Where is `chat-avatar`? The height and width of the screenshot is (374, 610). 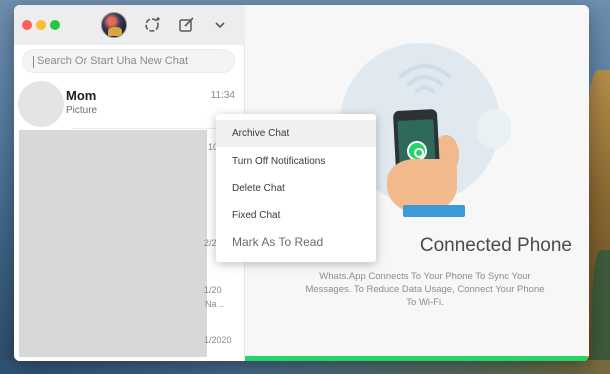
chat-avatar is located at coordinates (41, 104).